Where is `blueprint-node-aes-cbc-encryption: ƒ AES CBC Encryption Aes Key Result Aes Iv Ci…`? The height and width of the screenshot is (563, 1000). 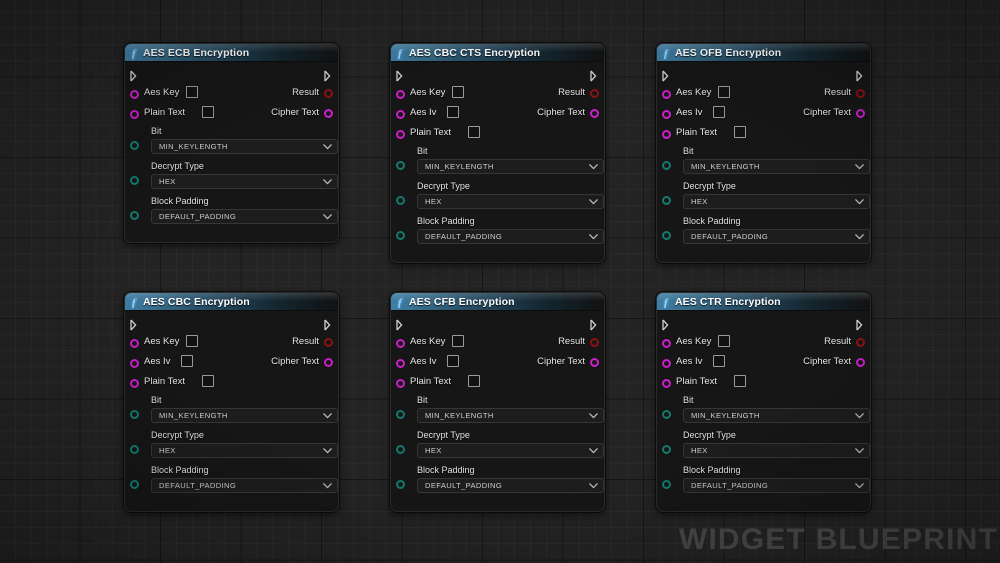
blueprint-node-aes-cbc-encryption: ƒ AES CBC Encryption Aes Key Result Aes Iv Ci… is located at coordinates (231, 402).